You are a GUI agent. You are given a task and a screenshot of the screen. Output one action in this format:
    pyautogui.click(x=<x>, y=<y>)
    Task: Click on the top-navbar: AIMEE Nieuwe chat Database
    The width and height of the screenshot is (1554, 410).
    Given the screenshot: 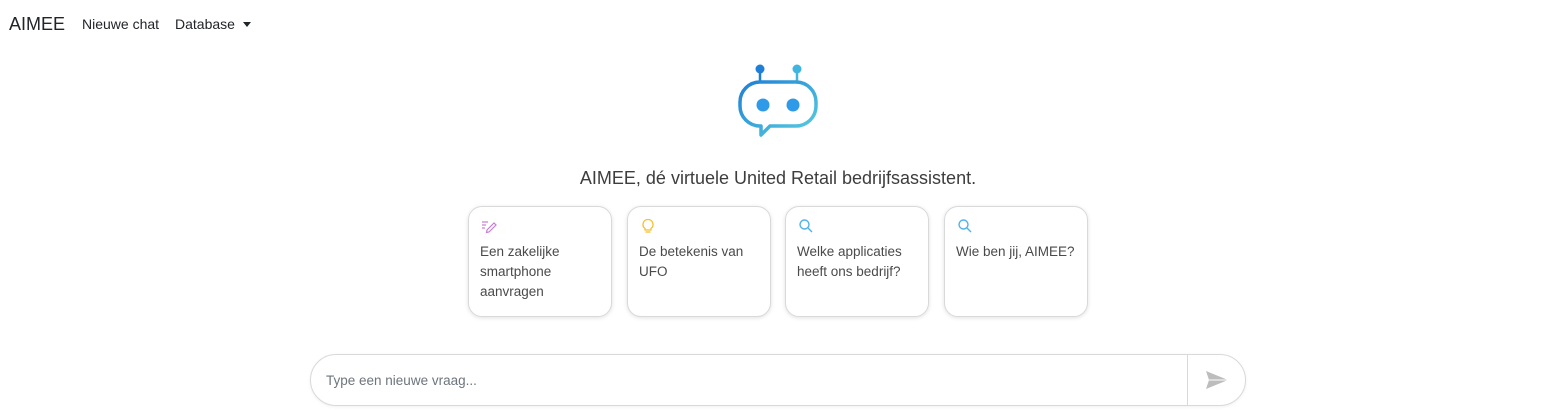 What is the action you would take?
    pyautogui.click(x=777, y=25)
    